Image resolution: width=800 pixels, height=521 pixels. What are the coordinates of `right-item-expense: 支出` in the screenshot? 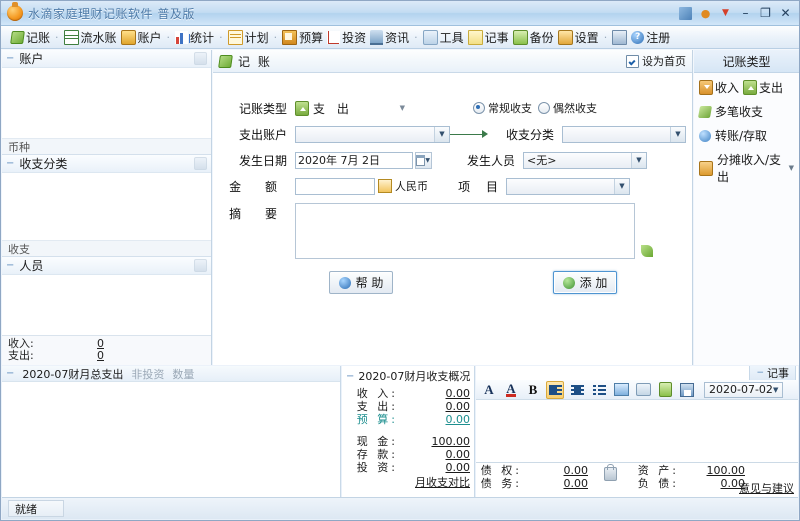 It's located at (763, 87).